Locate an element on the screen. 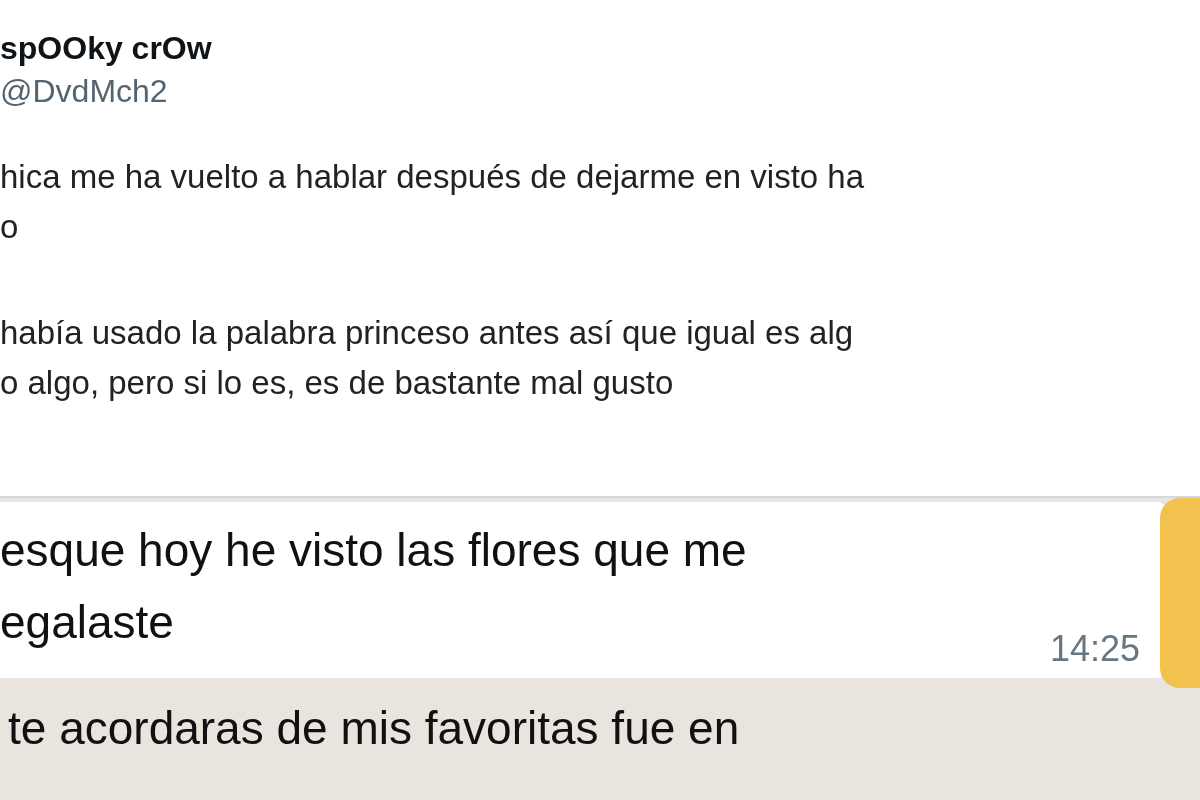 The width and height of the screenshot is (1200, 800). tweet-text: hica me ha vuelto a hablar después de dejarme en visto ha is located at coordinates (432, 177).